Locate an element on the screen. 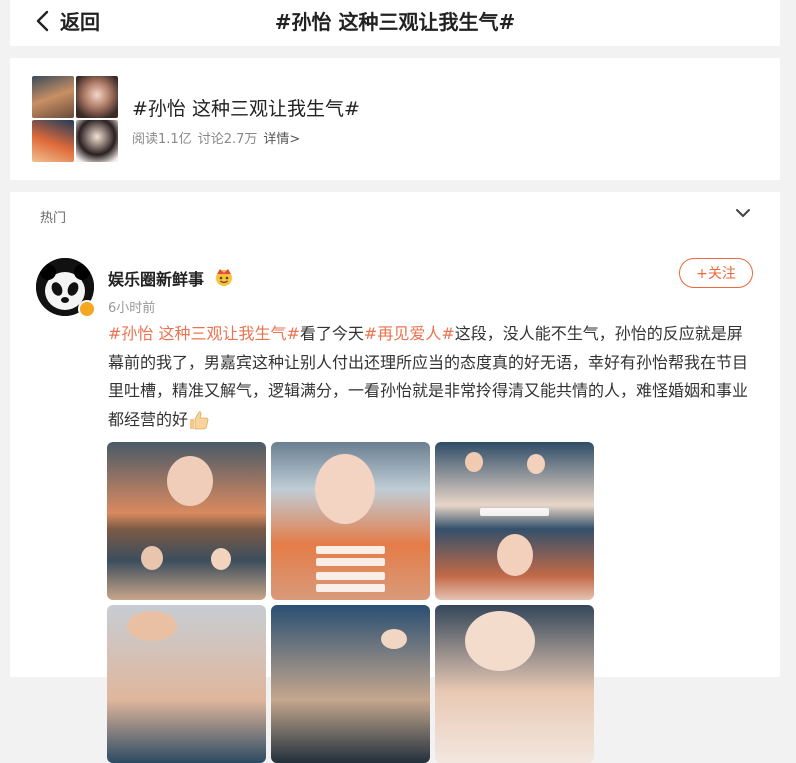 This screenshot has width=796, height=763. topic-meta: 阅读1.1亿 讨论2.7万 详情> is located at coordinates (216, 137).